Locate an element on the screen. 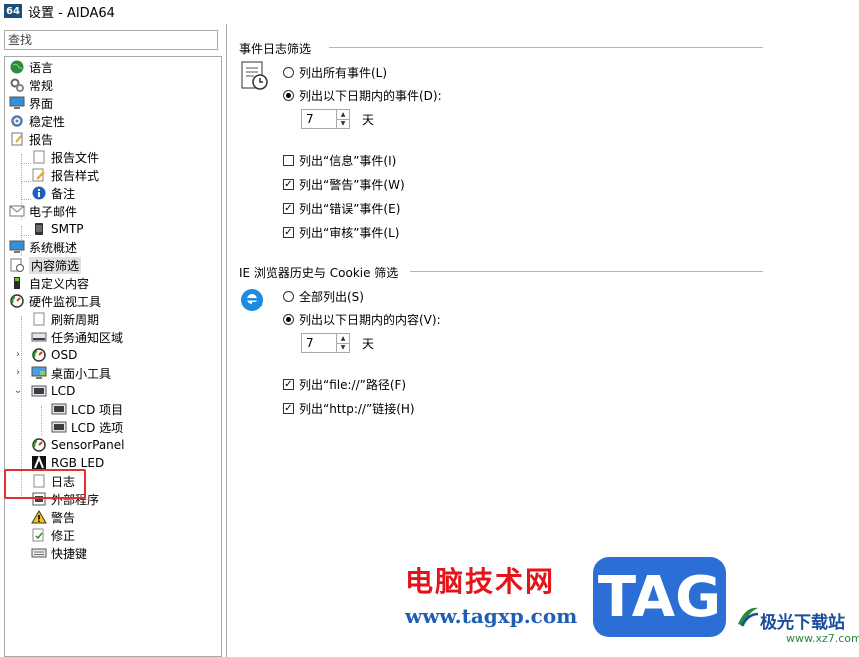 The image size is (859, 657). sidebar-item-refresh-rate: 刷新周期 is located at coordinates (65, 319).